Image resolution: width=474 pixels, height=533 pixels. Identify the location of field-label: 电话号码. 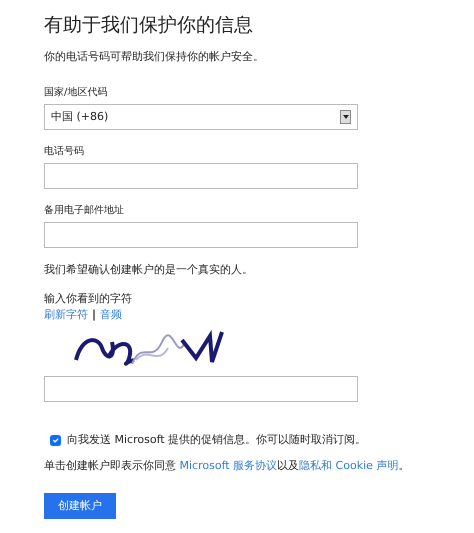
(64, 152).